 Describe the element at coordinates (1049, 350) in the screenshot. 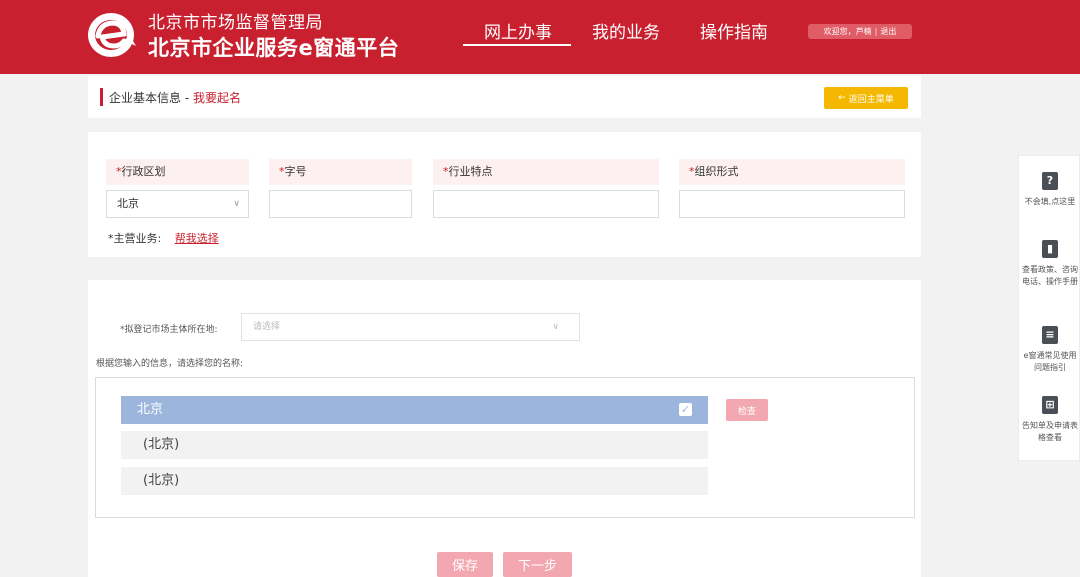

I see `side-item-faq: ≡ e窗通常见使用问题指引` at that location.